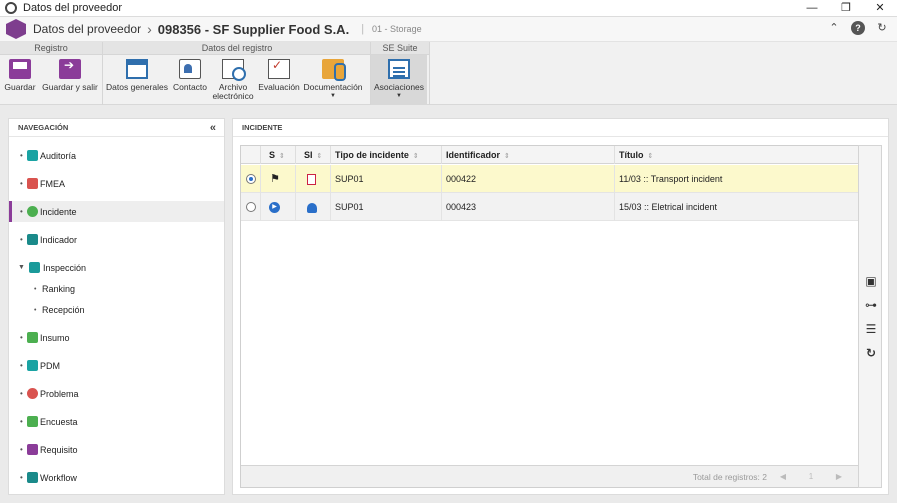 The height and width of the screenshot is (503, 897). What do you see at coordinates (528, 155) in the screenshot?
I see `column-header-identificador: Identificador ⇕` at bounding box center [528, 155].